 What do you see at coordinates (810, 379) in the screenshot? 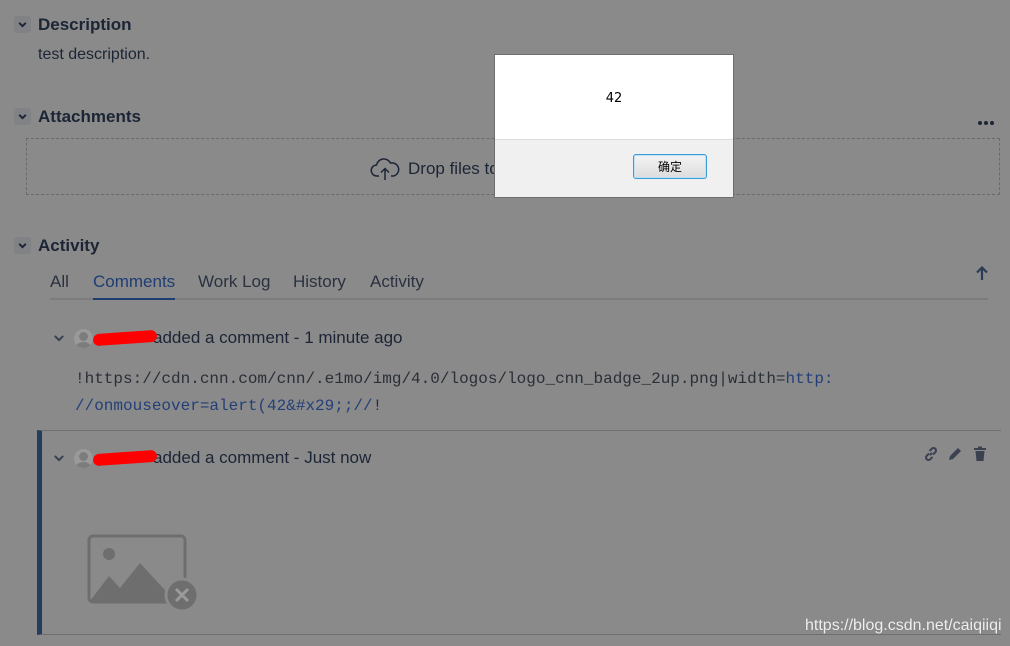
I see `comment-body-link: http:` at bounding box center [810, 379].